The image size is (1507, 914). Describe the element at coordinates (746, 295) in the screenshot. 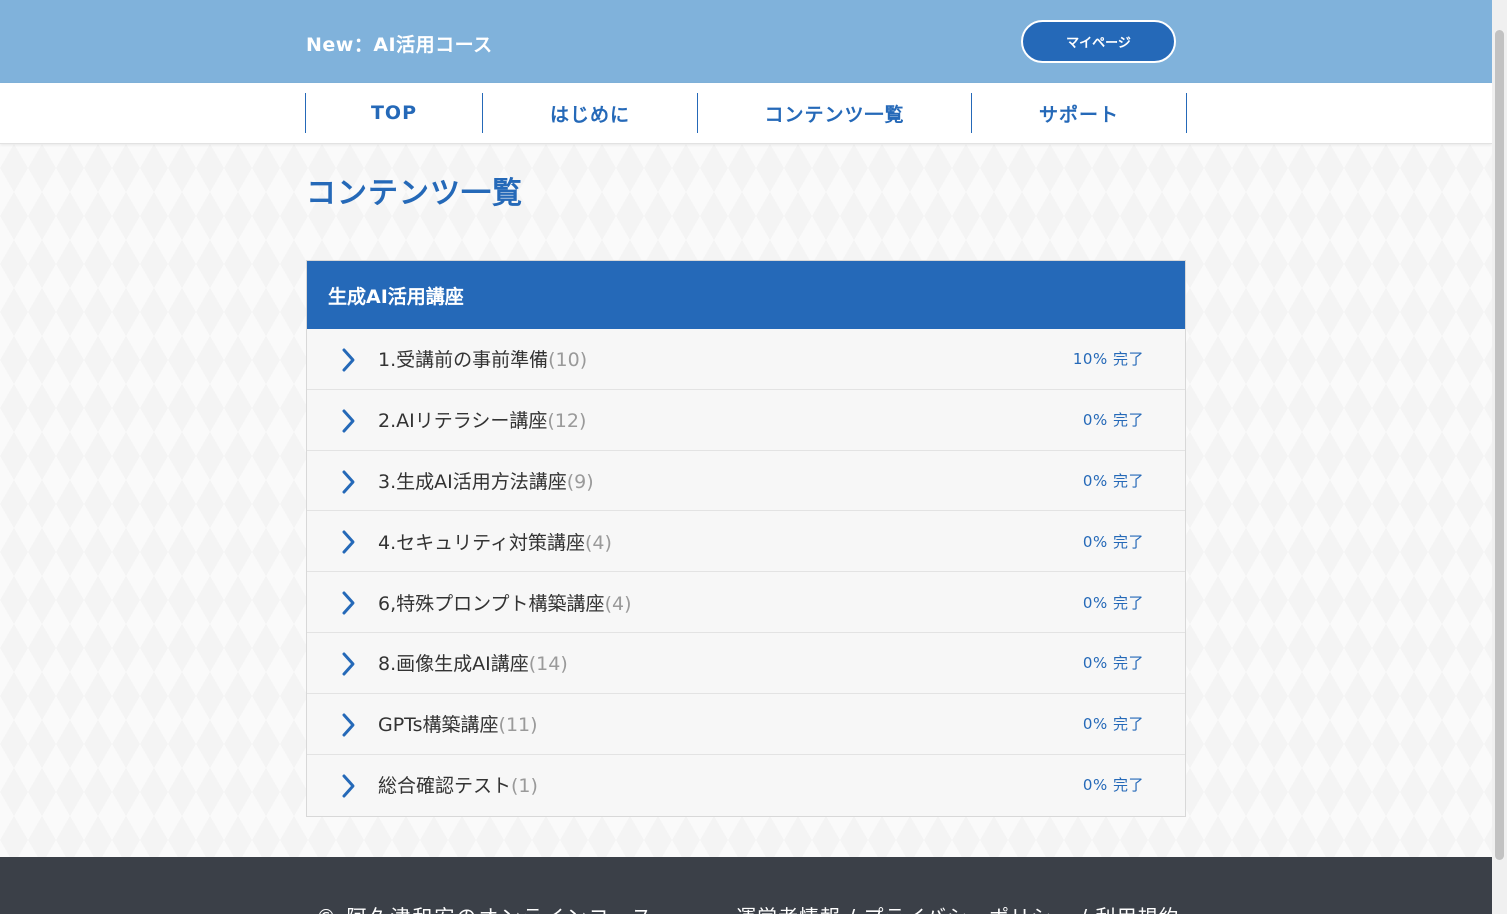

I see `section-title: 生成AI活用講座` at that location.